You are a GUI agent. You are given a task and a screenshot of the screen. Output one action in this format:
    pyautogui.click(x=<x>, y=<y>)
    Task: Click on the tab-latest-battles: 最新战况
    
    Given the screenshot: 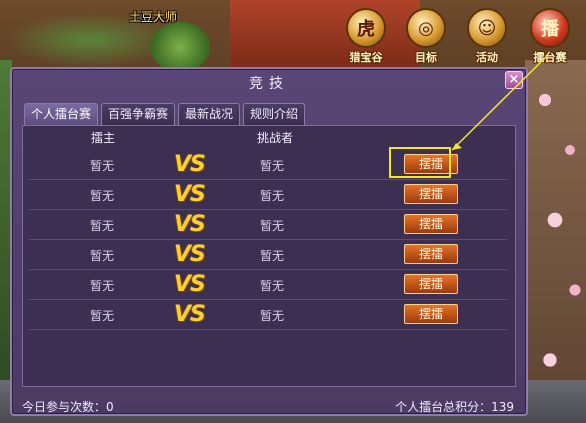 What is the action you would take?
    pyautogui.click(x=209, y=114)
    